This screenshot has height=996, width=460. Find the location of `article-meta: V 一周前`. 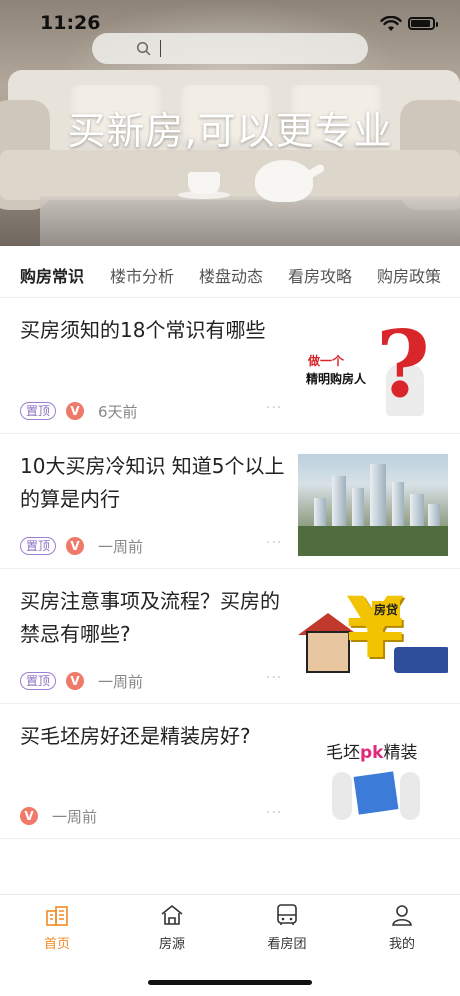

article-meta: V 一周前 is located at coordinates (58, 816).